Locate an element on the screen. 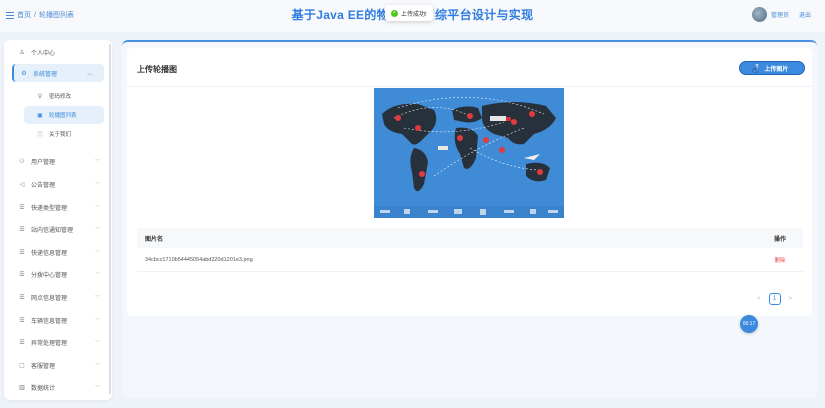  user-name: 管理员 is located at coordinates (780, 14).